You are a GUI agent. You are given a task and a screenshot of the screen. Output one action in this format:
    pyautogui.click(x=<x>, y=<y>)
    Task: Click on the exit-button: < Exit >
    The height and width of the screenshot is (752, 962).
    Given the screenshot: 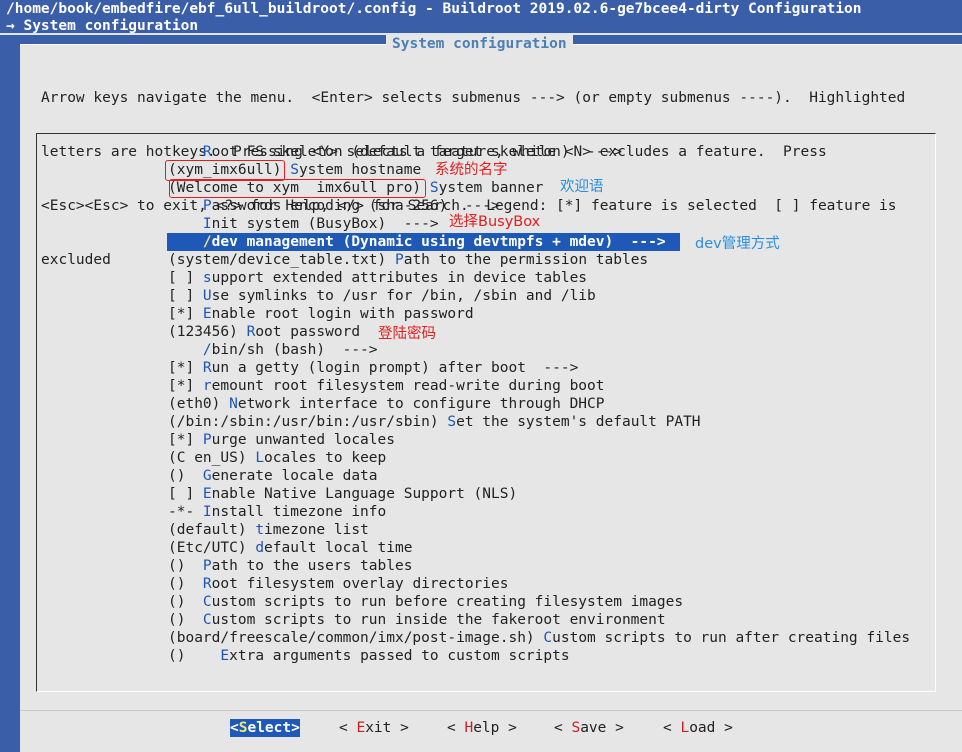 What is the action you would take?
    pyautogui.click(x=374, y=728)
    